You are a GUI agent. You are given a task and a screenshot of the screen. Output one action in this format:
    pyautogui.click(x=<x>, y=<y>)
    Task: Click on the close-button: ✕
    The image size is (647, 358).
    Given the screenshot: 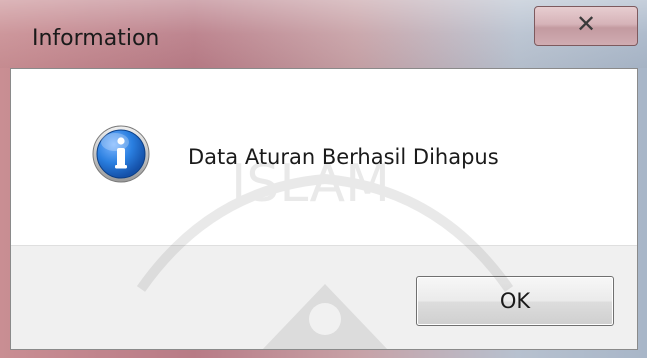 What is the action you would take?
    pyautogui.click(x=586, y=26)
    